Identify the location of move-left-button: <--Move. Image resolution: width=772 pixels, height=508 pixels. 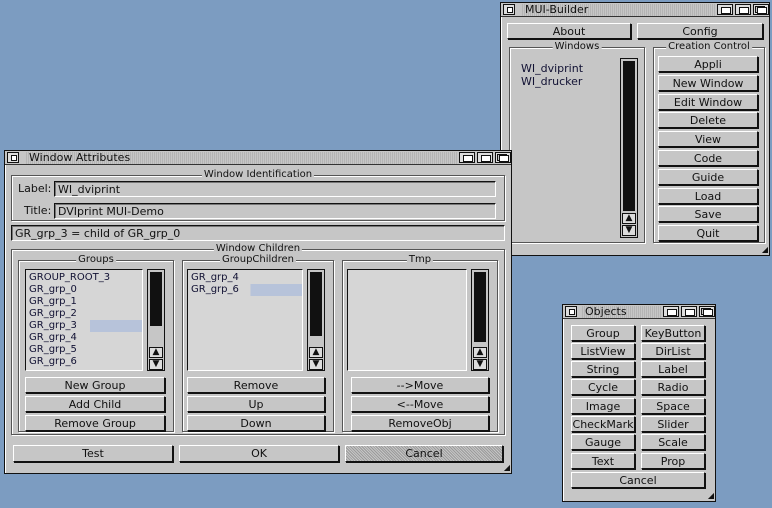
(420, 404).